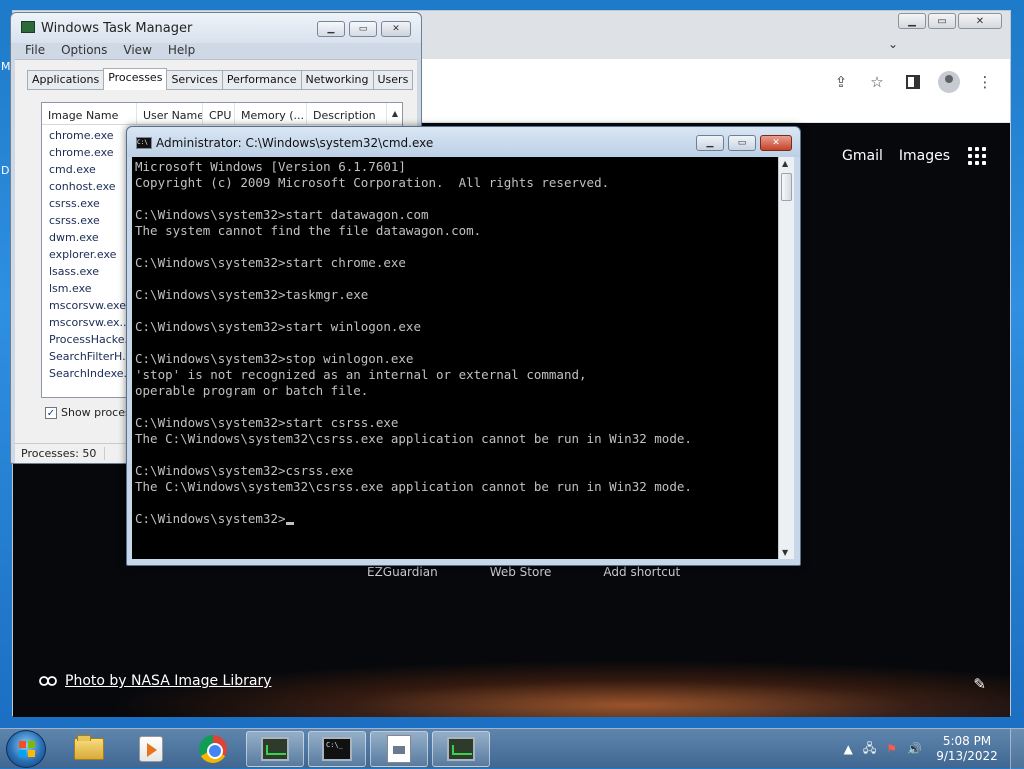 This screenshot has height=769, width=1024. Describe the element at coordinates (869, 749) in the screenshot. I see `network-icon: 🖧` at that location.